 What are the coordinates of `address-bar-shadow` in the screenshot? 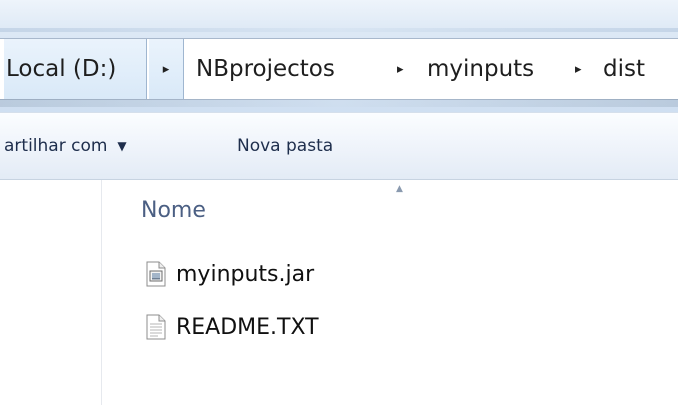 It's located at (339, 103).